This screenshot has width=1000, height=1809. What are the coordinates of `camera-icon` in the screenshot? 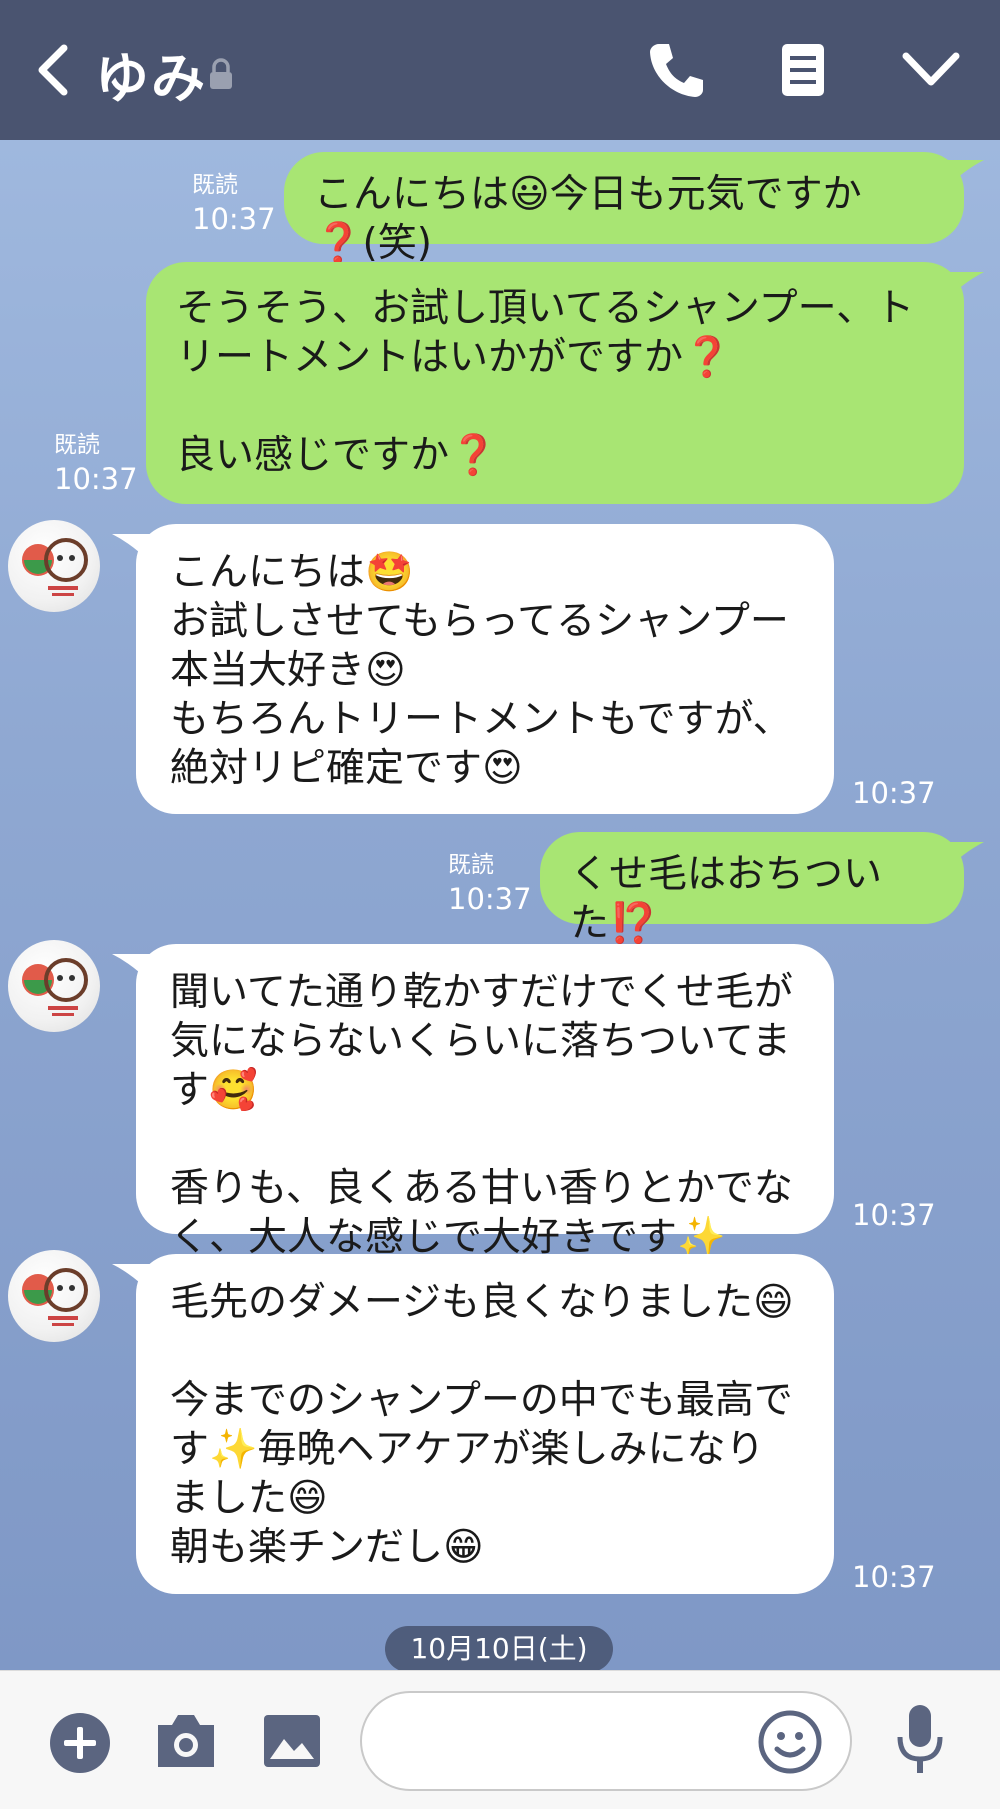 It's located at (186, 1741).